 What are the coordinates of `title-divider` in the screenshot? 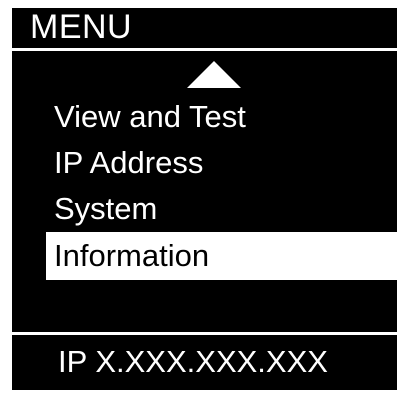 It's located at (204, 49).